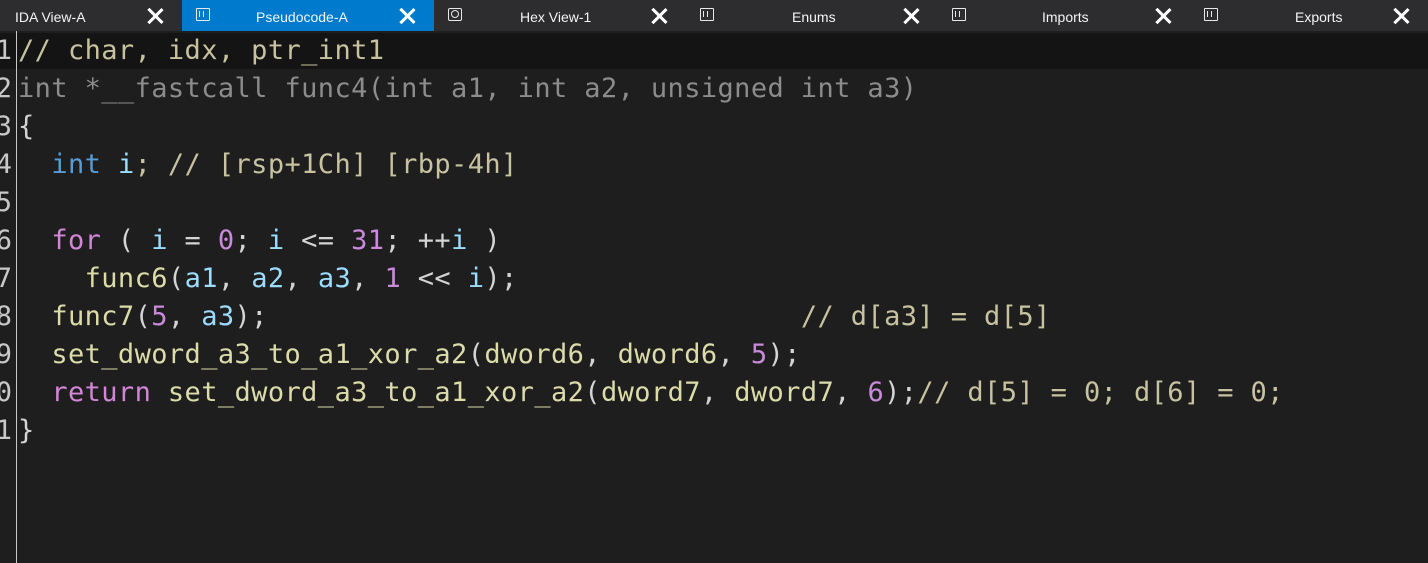 The width and height of the screenshot is (1428, 563). I want to click on pseudocode-icon, so click(203, 14).